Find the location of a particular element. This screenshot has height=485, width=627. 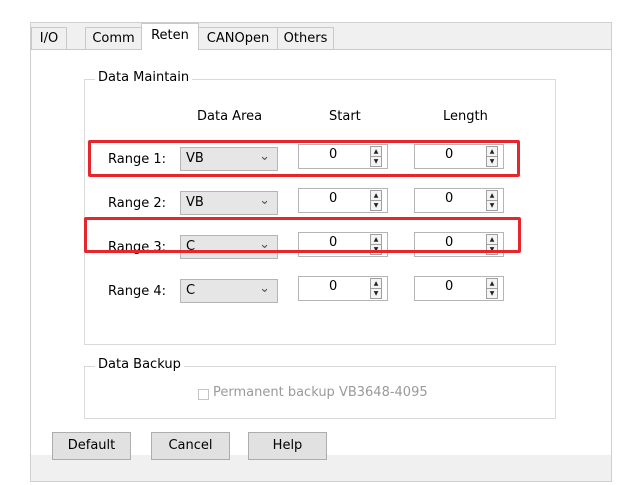

range-4-area-select: C ⌄ is located at coordinates (229, 291).